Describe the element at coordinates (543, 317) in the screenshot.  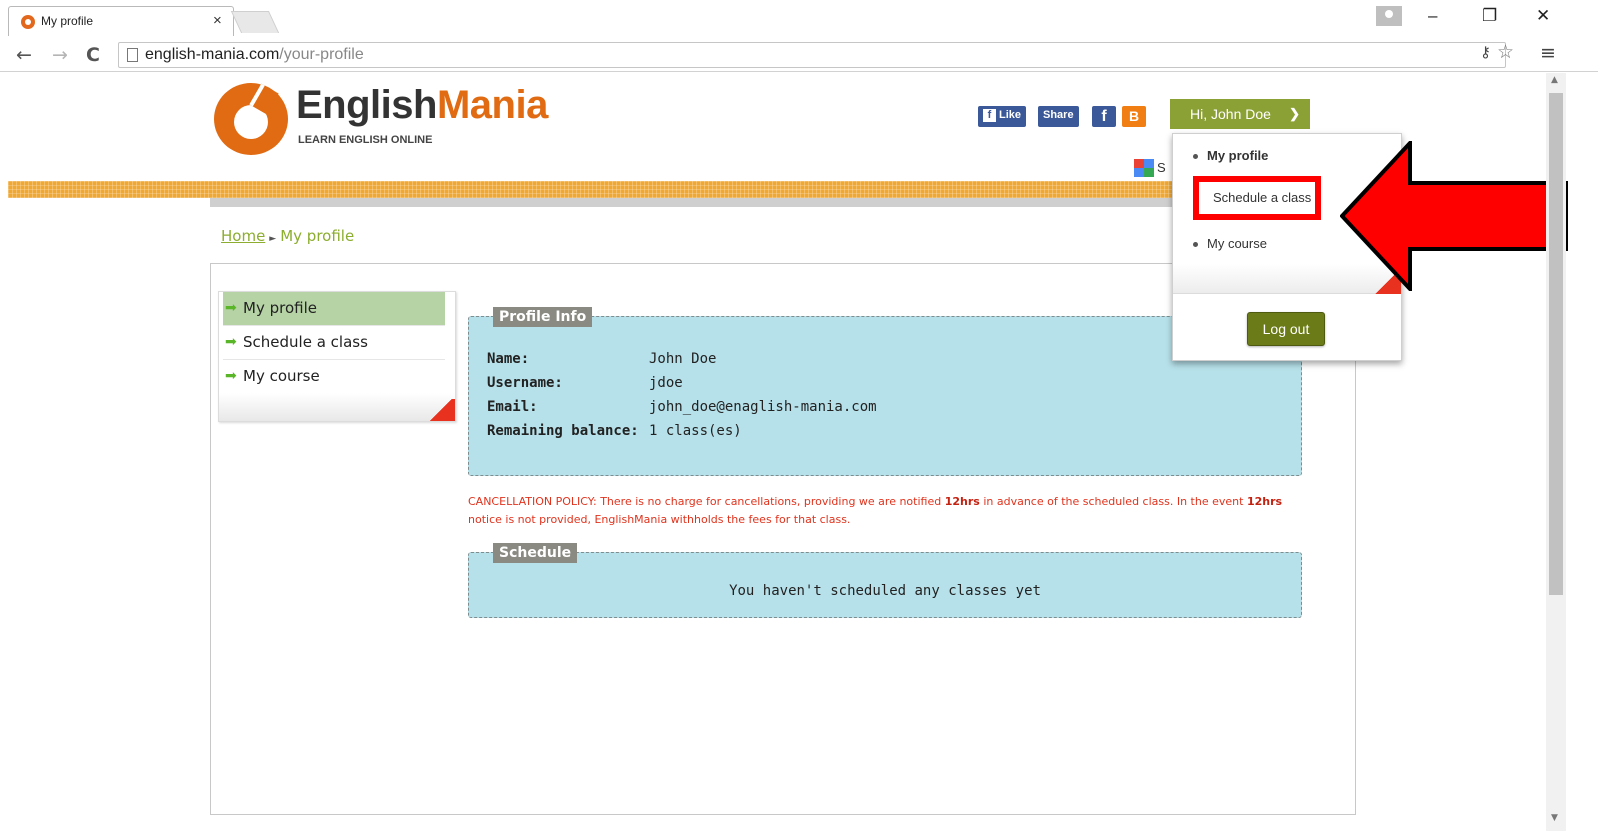
I see `profile-info-title: Profile Info` at that location.